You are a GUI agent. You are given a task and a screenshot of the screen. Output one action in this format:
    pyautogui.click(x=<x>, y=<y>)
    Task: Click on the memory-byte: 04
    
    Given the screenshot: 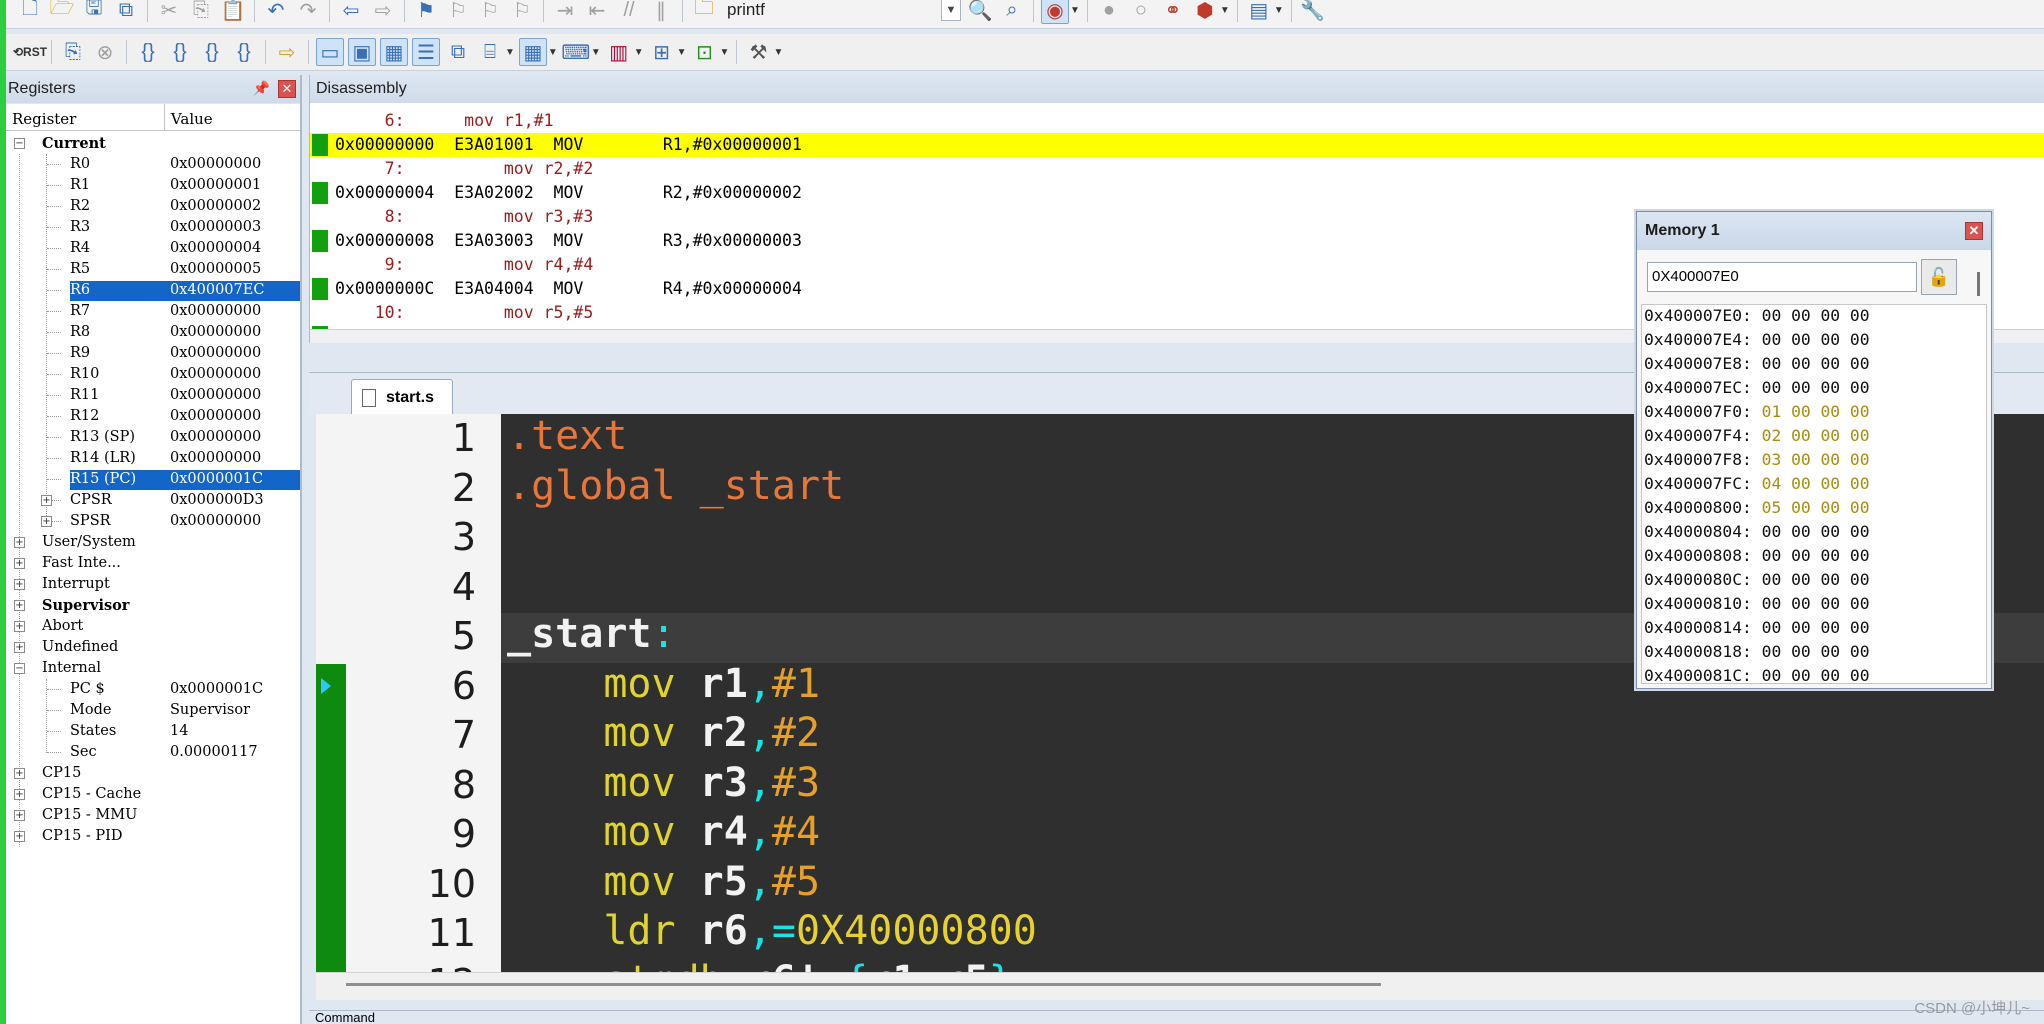 What is the action you would take?
    pyautogui.click(x=1772, y=483)
    